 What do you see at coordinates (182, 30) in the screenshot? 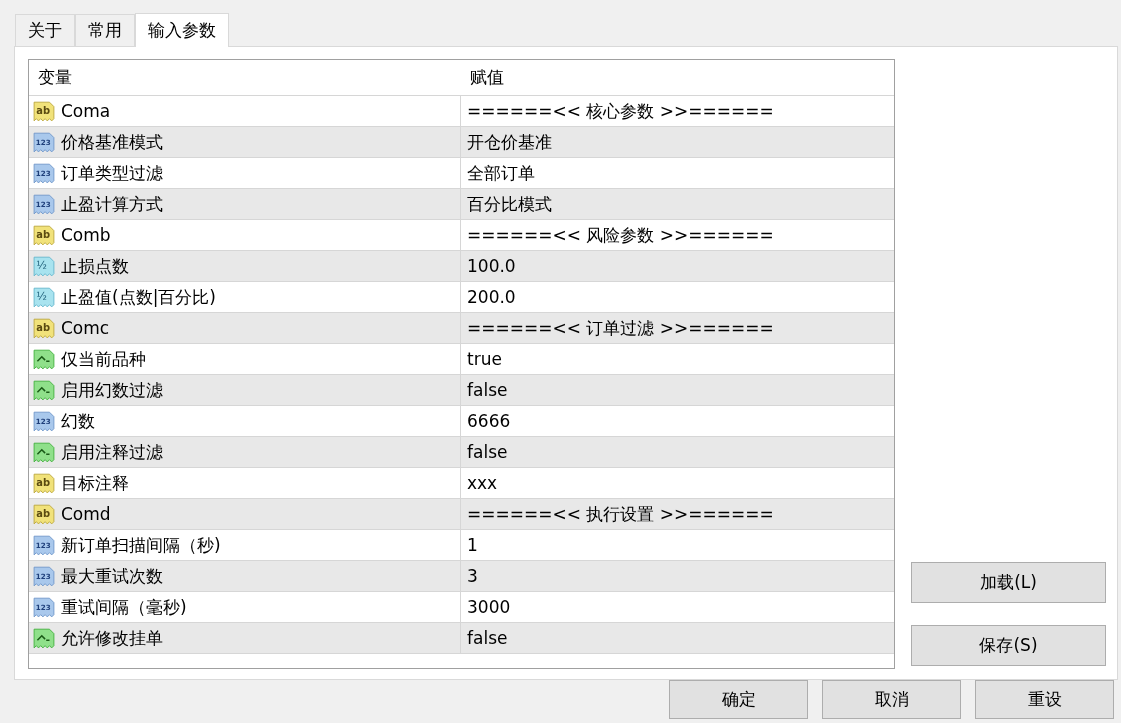
I see `tab: 输入参数` at bounding box center [182, 30].